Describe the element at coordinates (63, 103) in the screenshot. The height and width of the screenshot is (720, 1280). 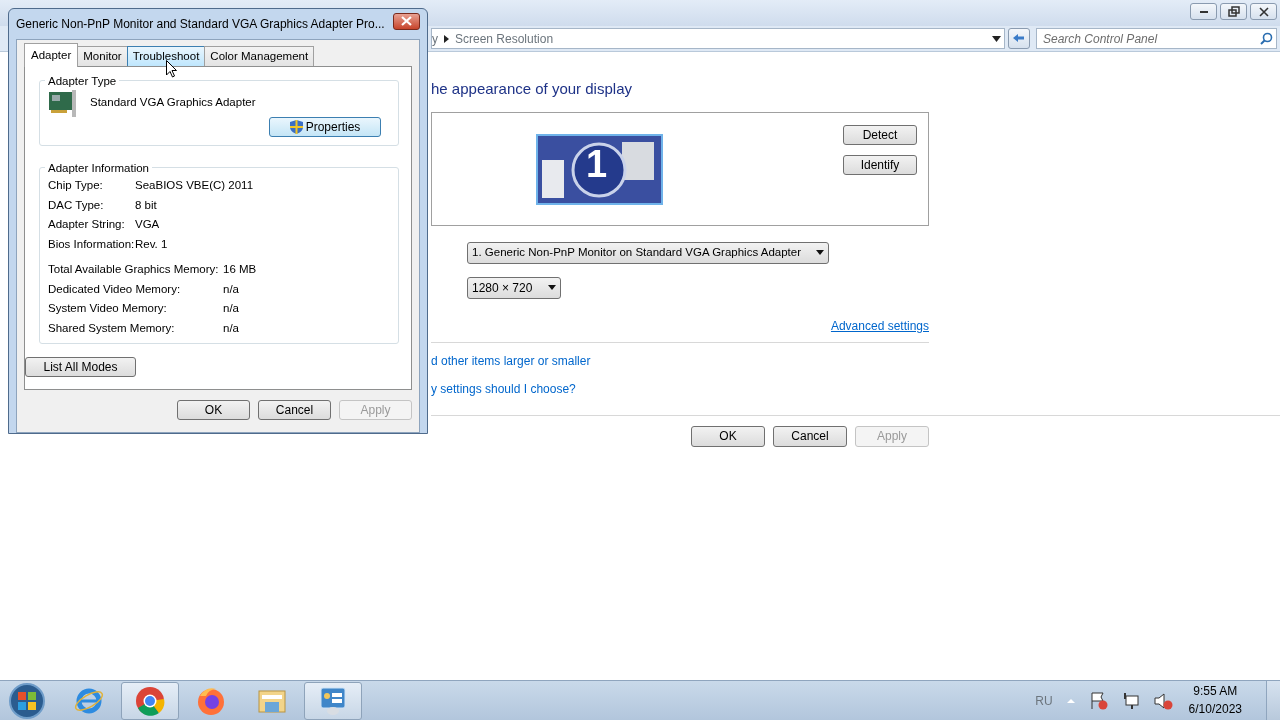
I see `graphics-card-icon` at that location.